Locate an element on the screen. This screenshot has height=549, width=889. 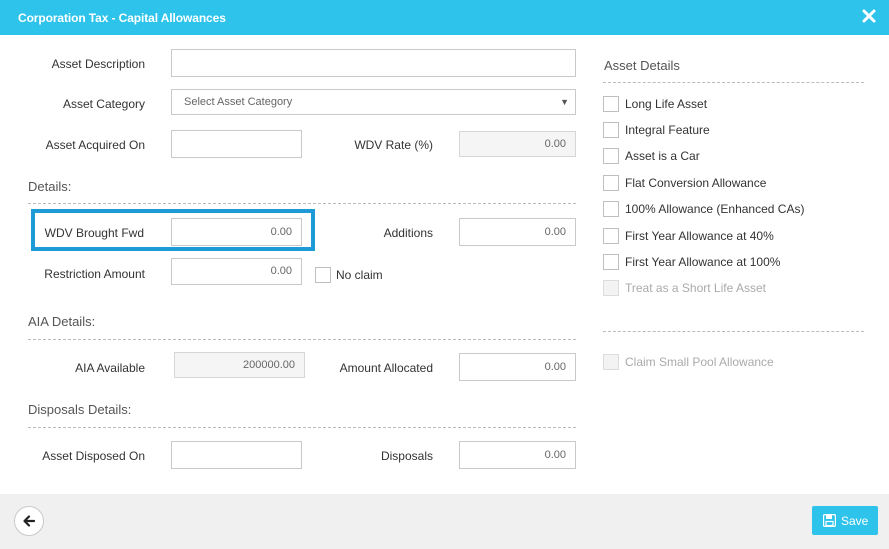
fya-100-checkbox is located at coordinates (611, 262).